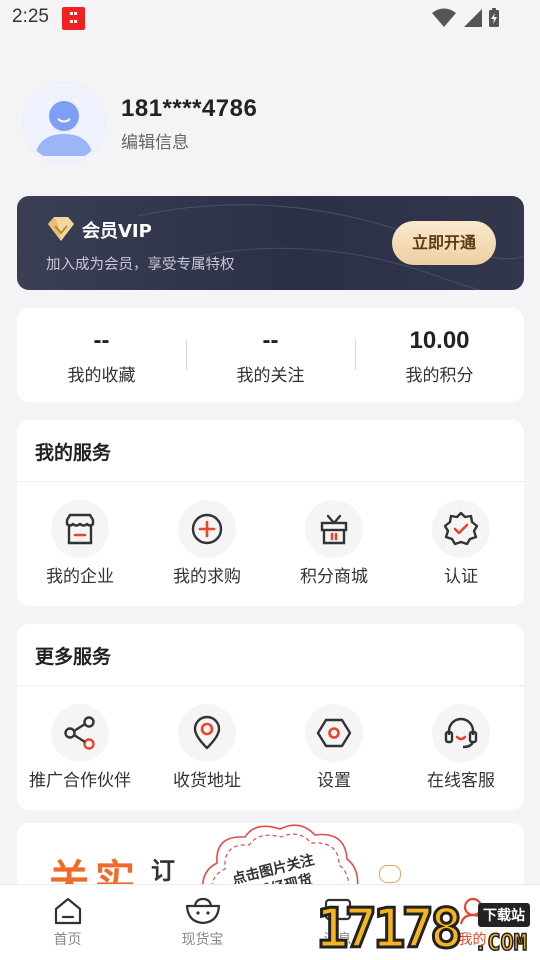  What do you see at coordinates (461, 529) in the screenshot?
I see `verified-badge-icon` at bounding box center [461, 529].